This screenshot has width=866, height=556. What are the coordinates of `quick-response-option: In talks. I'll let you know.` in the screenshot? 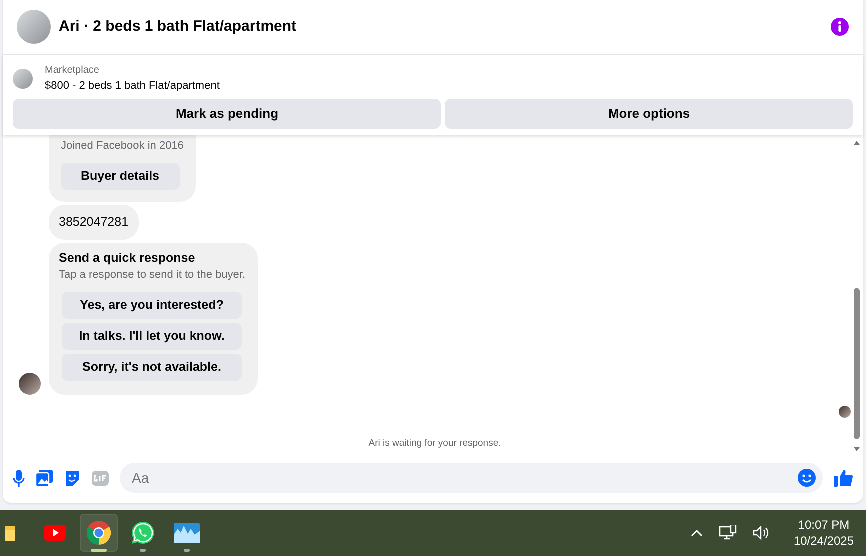 It's located at (152, 336).